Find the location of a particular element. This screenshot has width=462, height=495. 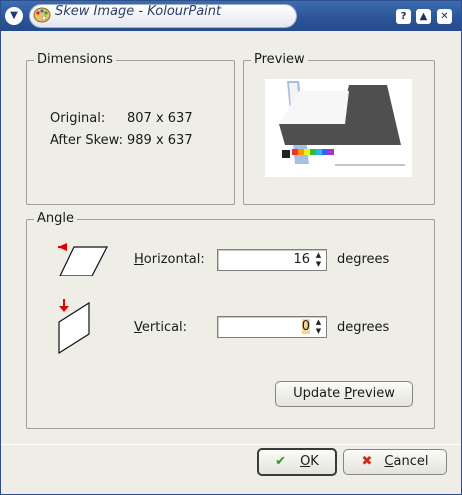

angle-group-title: Angle is located at coordinates (55, 219).